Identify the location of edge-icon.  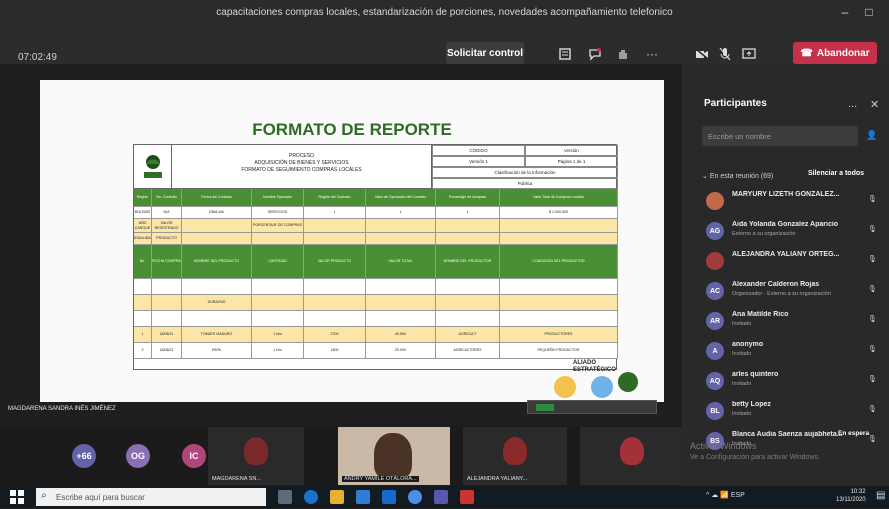
(311, 497).